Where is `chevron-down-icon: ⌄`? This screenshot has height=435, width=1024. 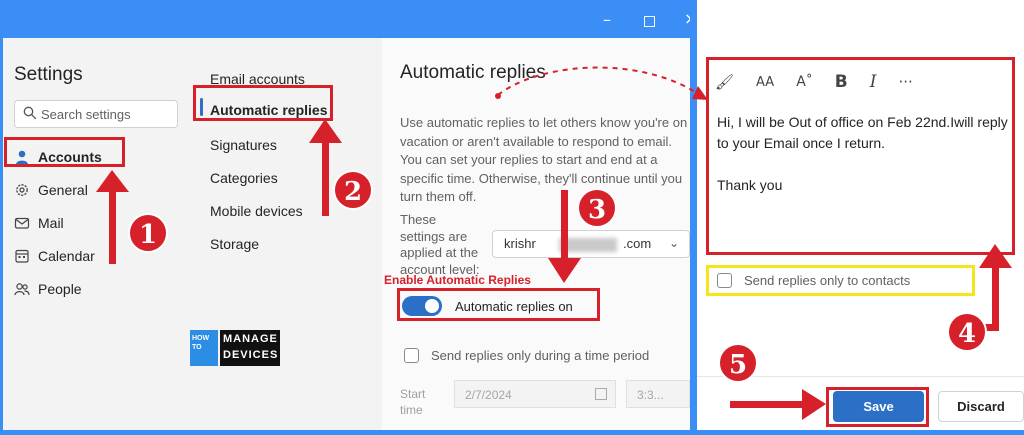 chevron-down-icon: ⌄ is located at coordinates (673, 243).